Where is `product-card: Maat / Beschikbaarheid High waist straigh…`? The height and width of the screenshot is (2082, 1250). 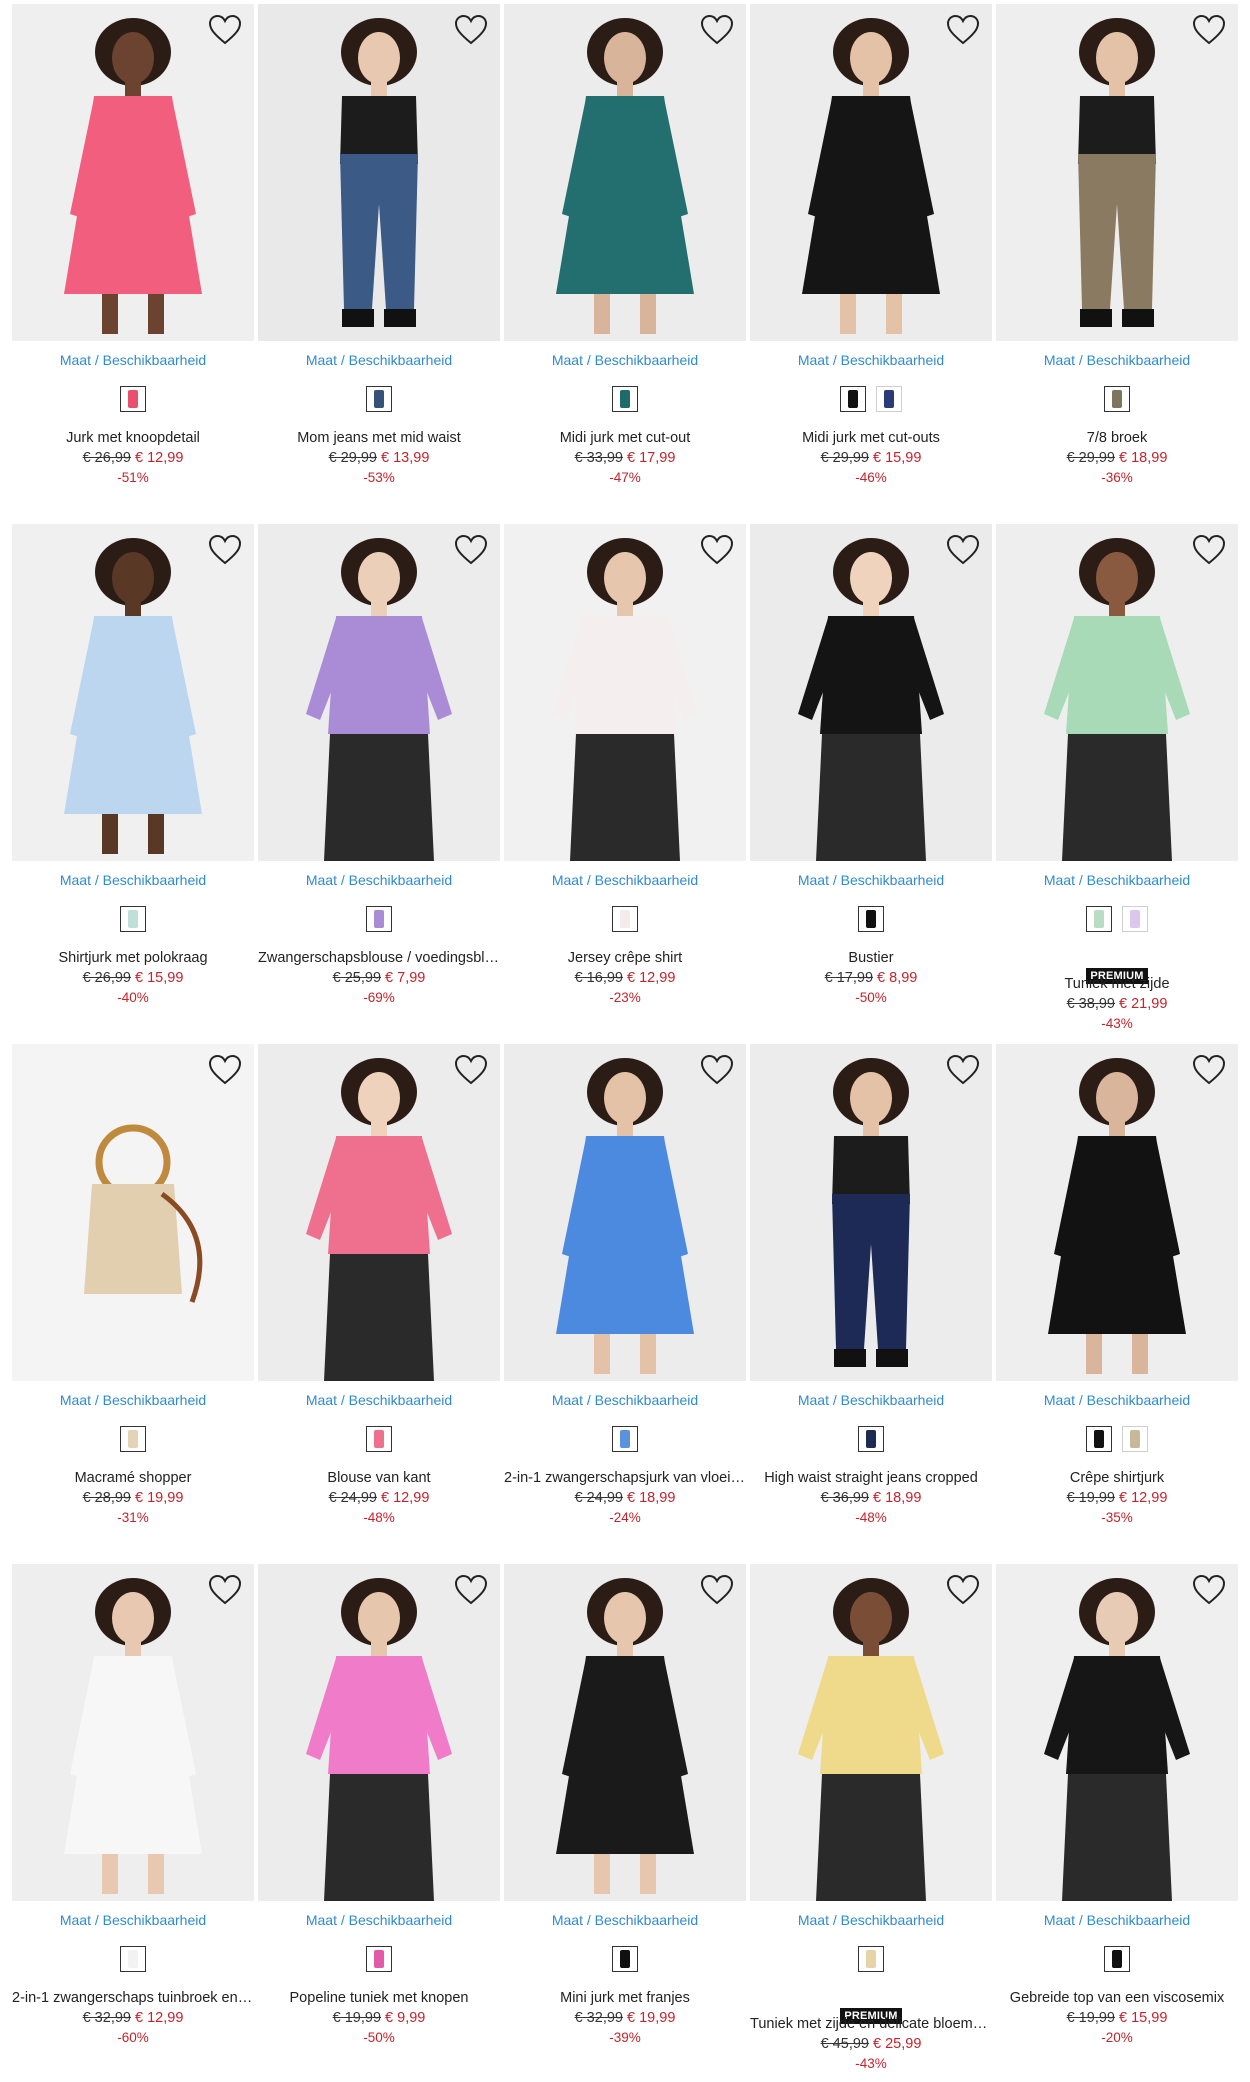 product-card: Maat / Beschikbaarheid High waist straigh… is located at coordinates (871, 1299).